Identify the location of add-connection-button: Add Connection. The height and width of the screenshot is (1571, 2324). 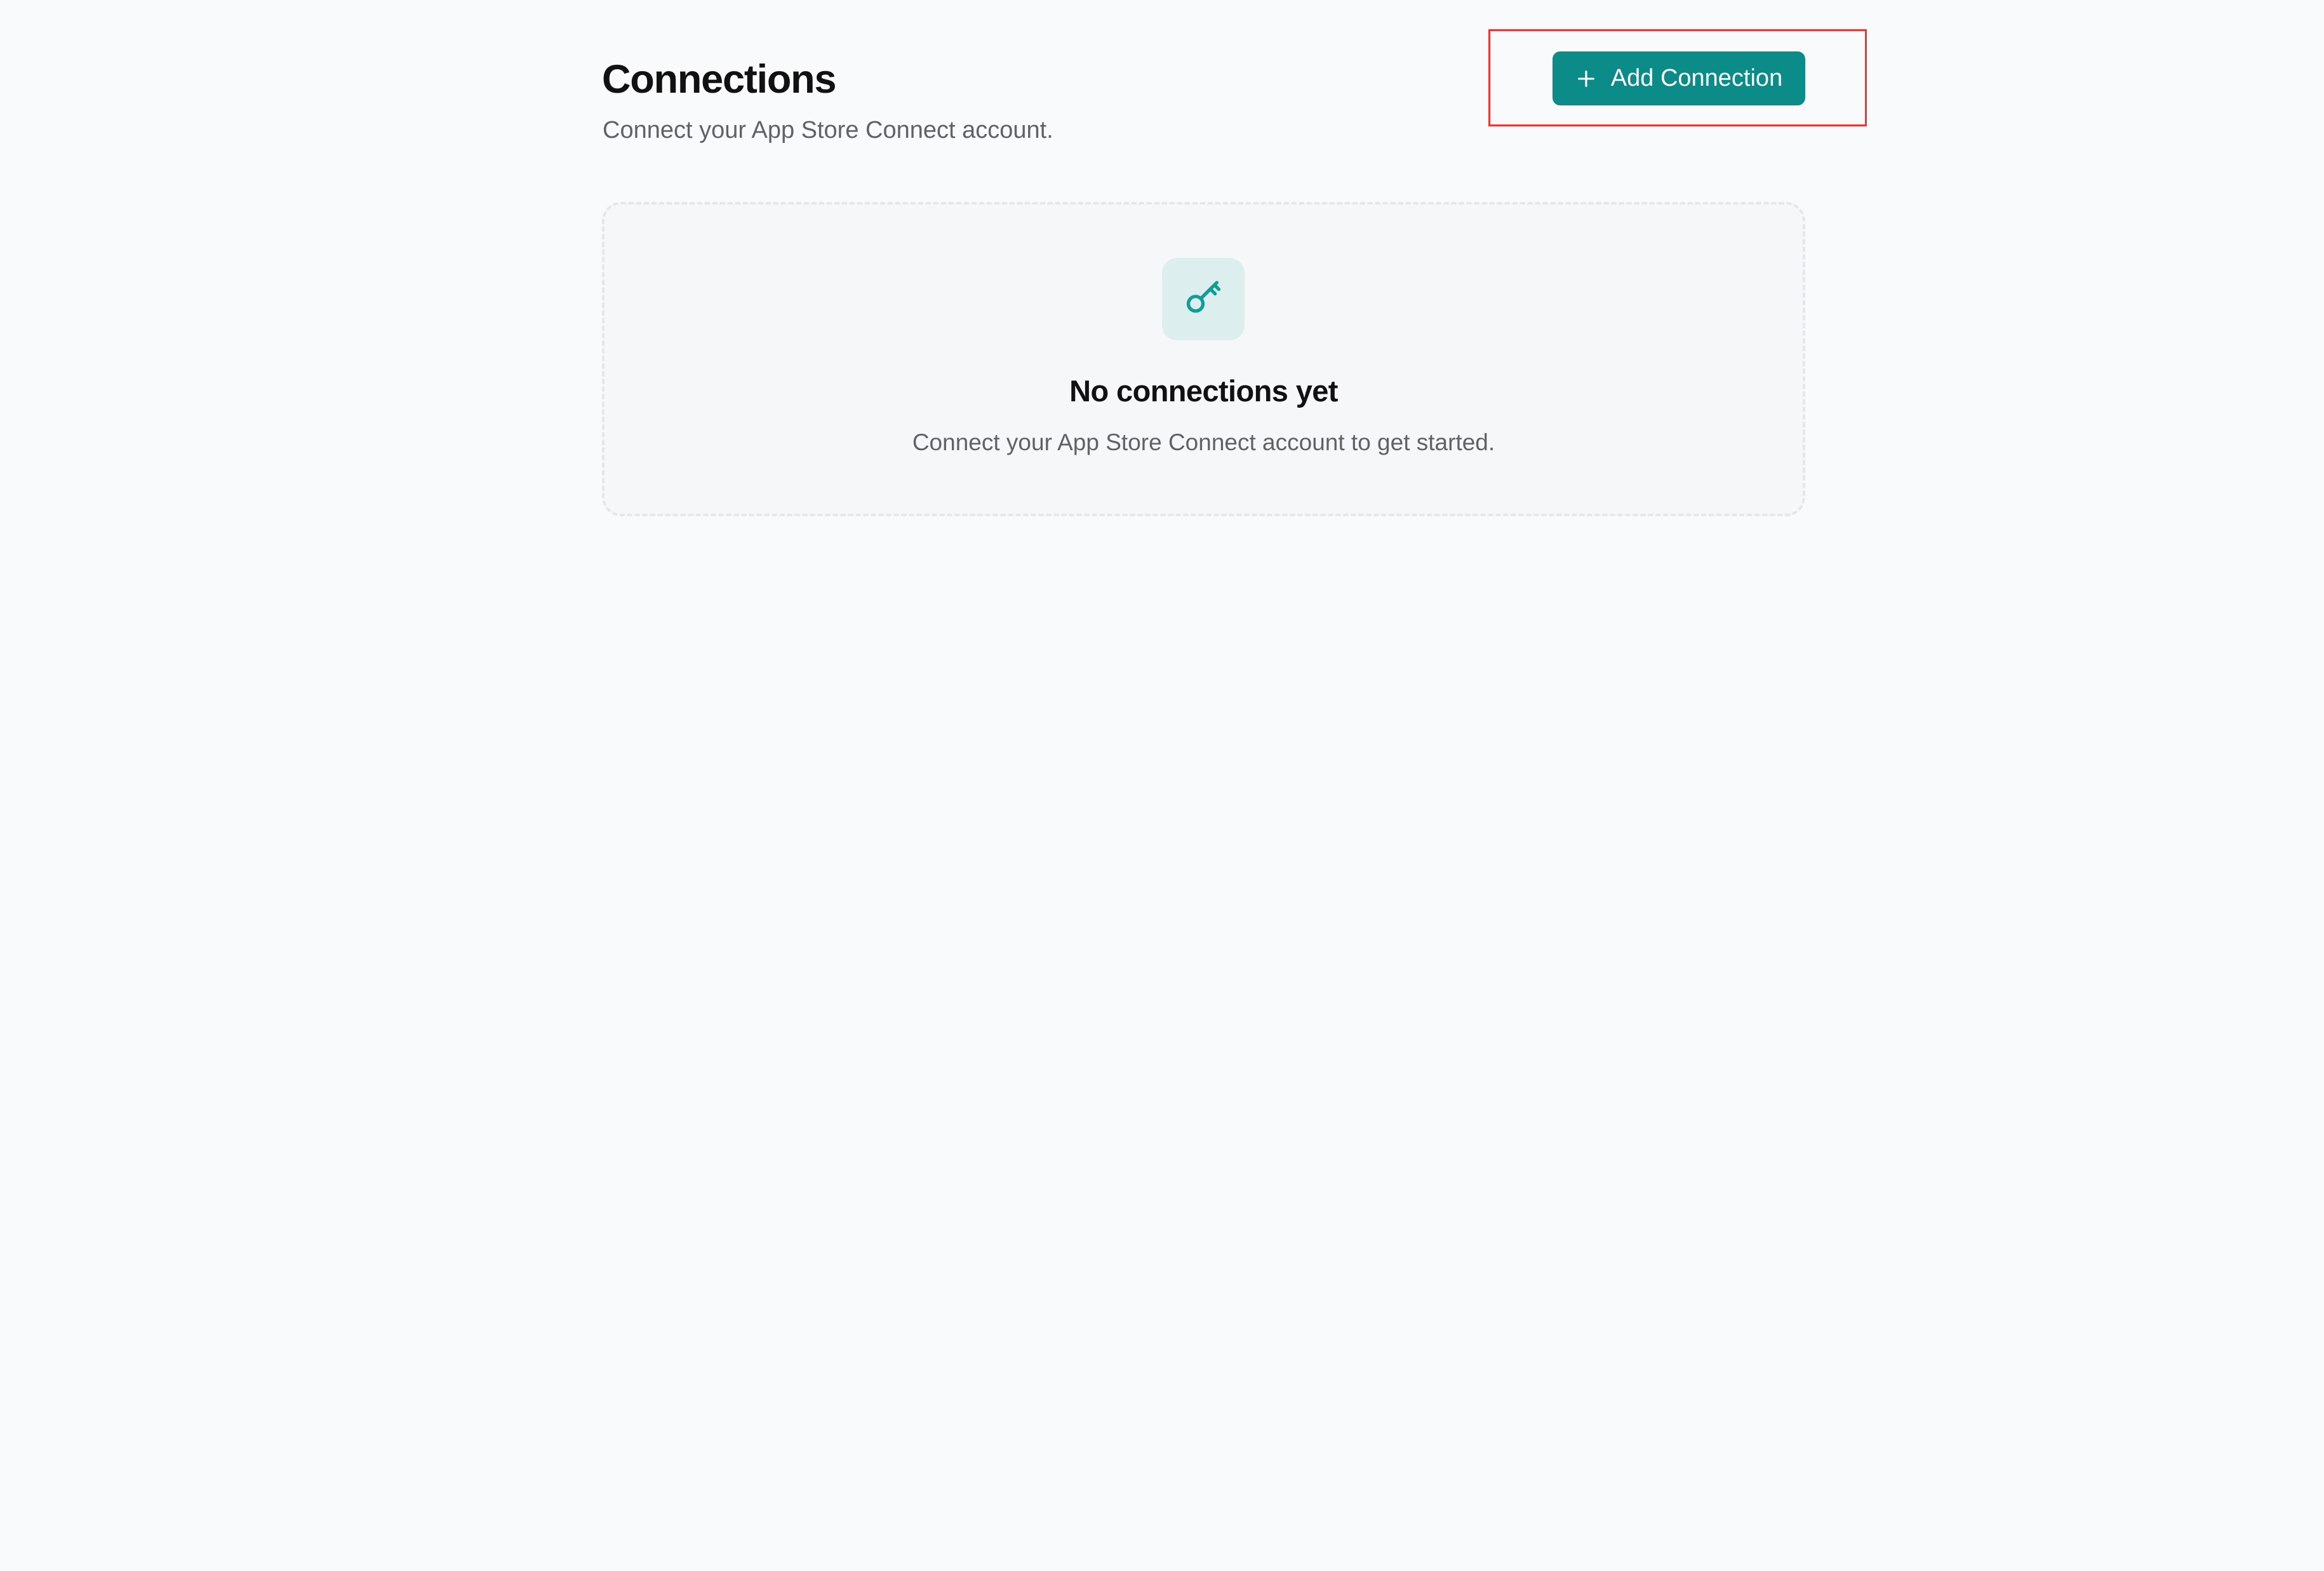
(1679, 78).